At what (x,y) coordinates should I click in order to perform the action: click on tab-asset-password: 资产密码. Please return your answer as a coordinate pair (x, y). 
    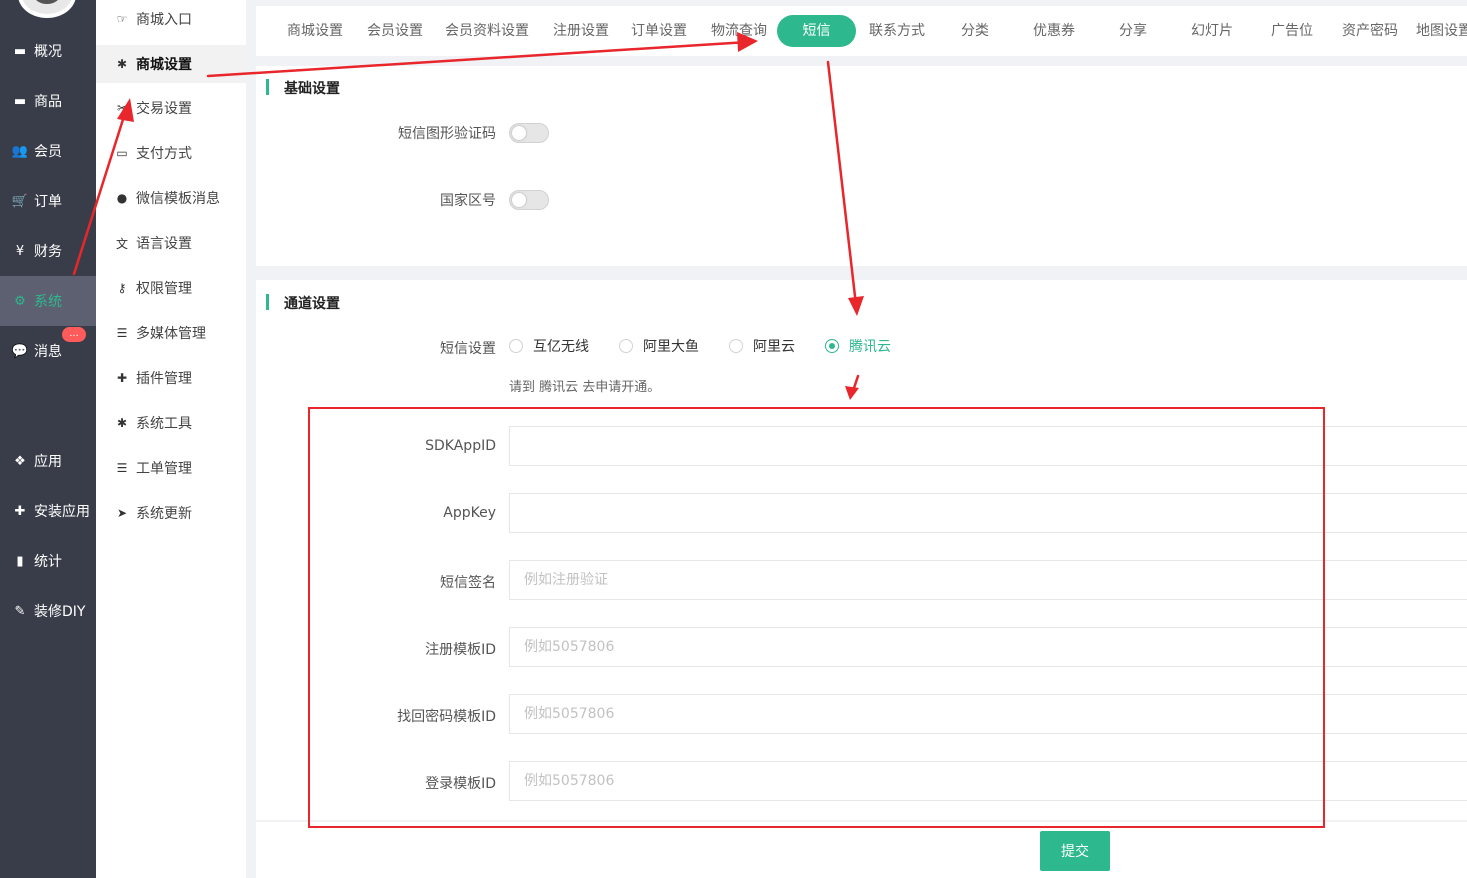
    Looking at the image, I should click on (1370, 31).